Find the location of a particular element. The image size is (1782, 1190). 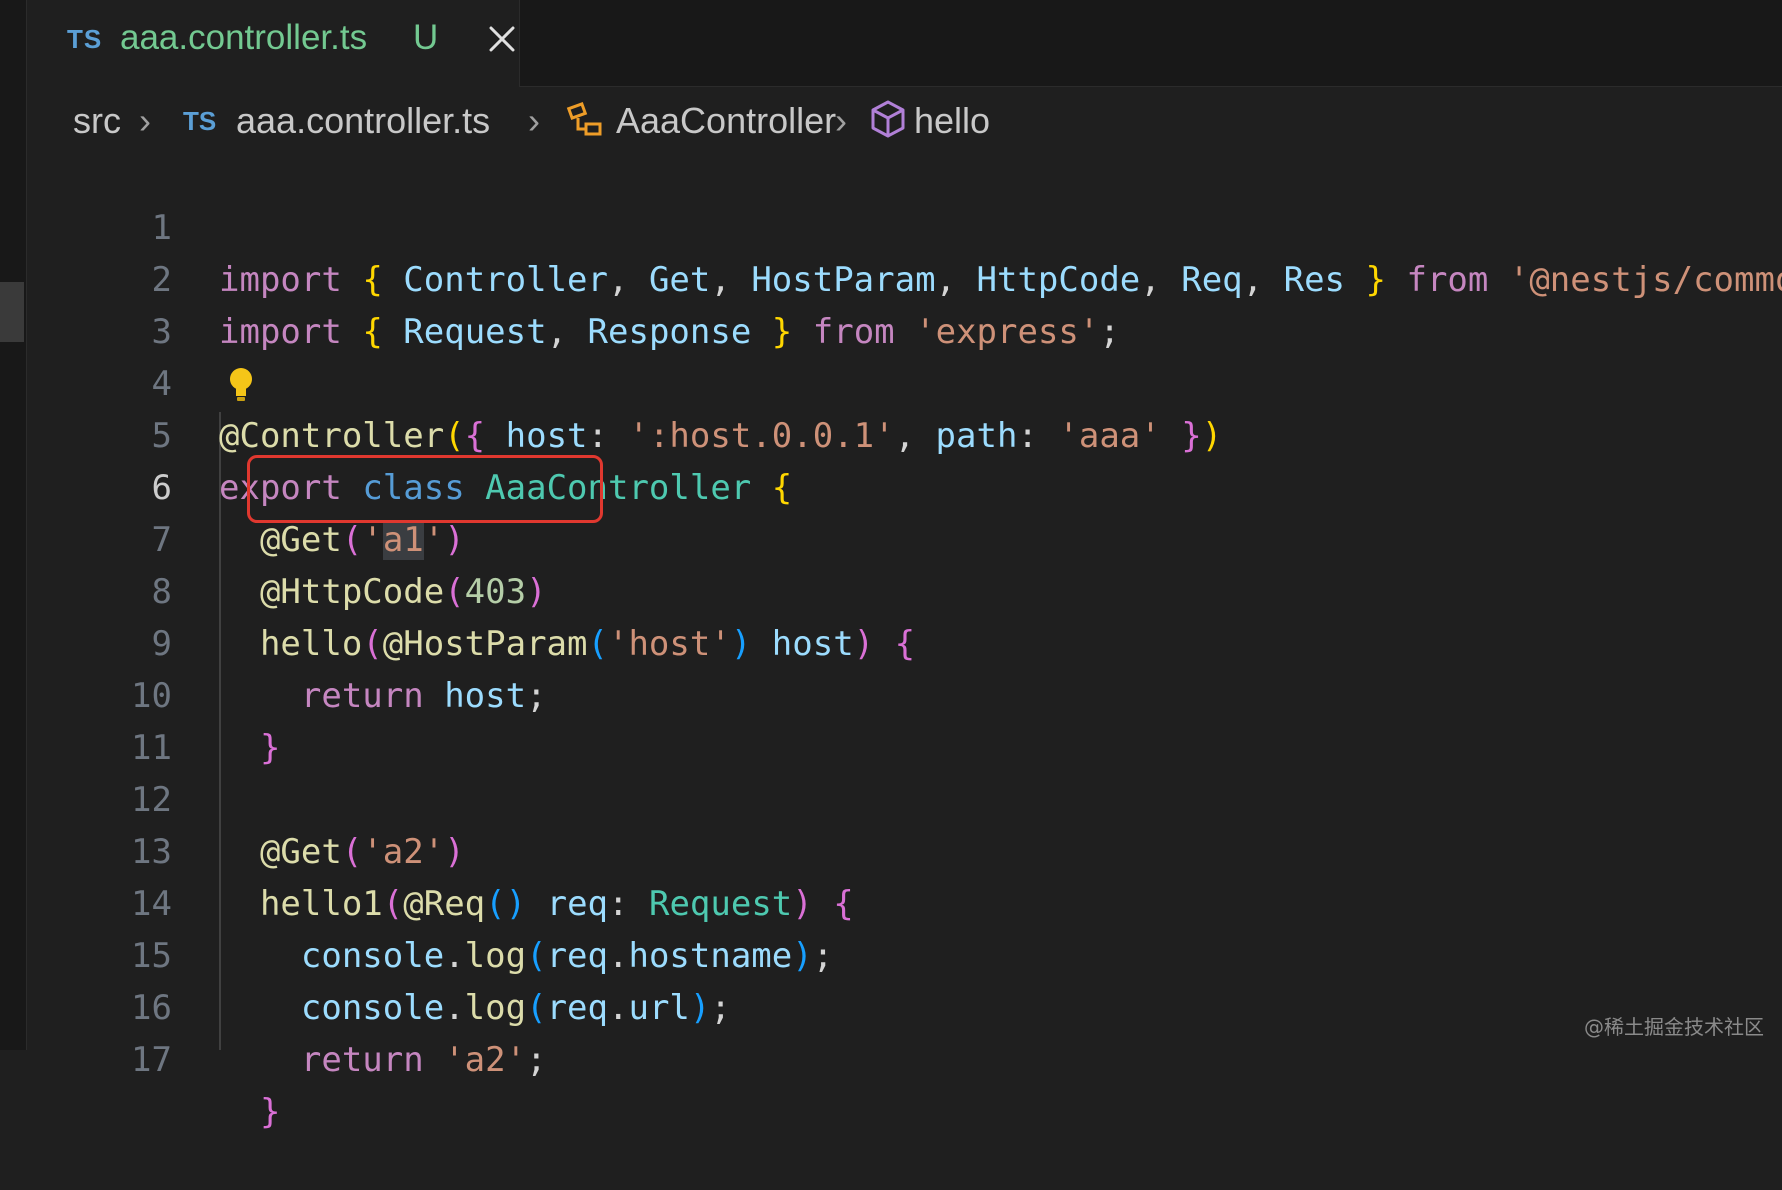

code-line: 7 @HttpCode(403) is located at coordinates (287, 537).